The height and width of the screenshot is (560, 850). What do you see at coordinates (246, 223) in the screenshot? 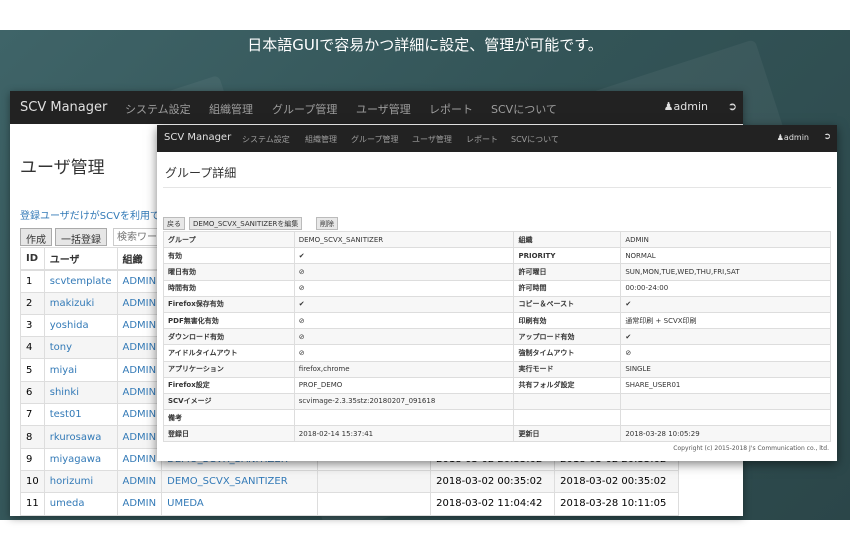
I see `edit-button: DEMO_SCVX_SANITIZERを編集` at bounding box center [246, 223].